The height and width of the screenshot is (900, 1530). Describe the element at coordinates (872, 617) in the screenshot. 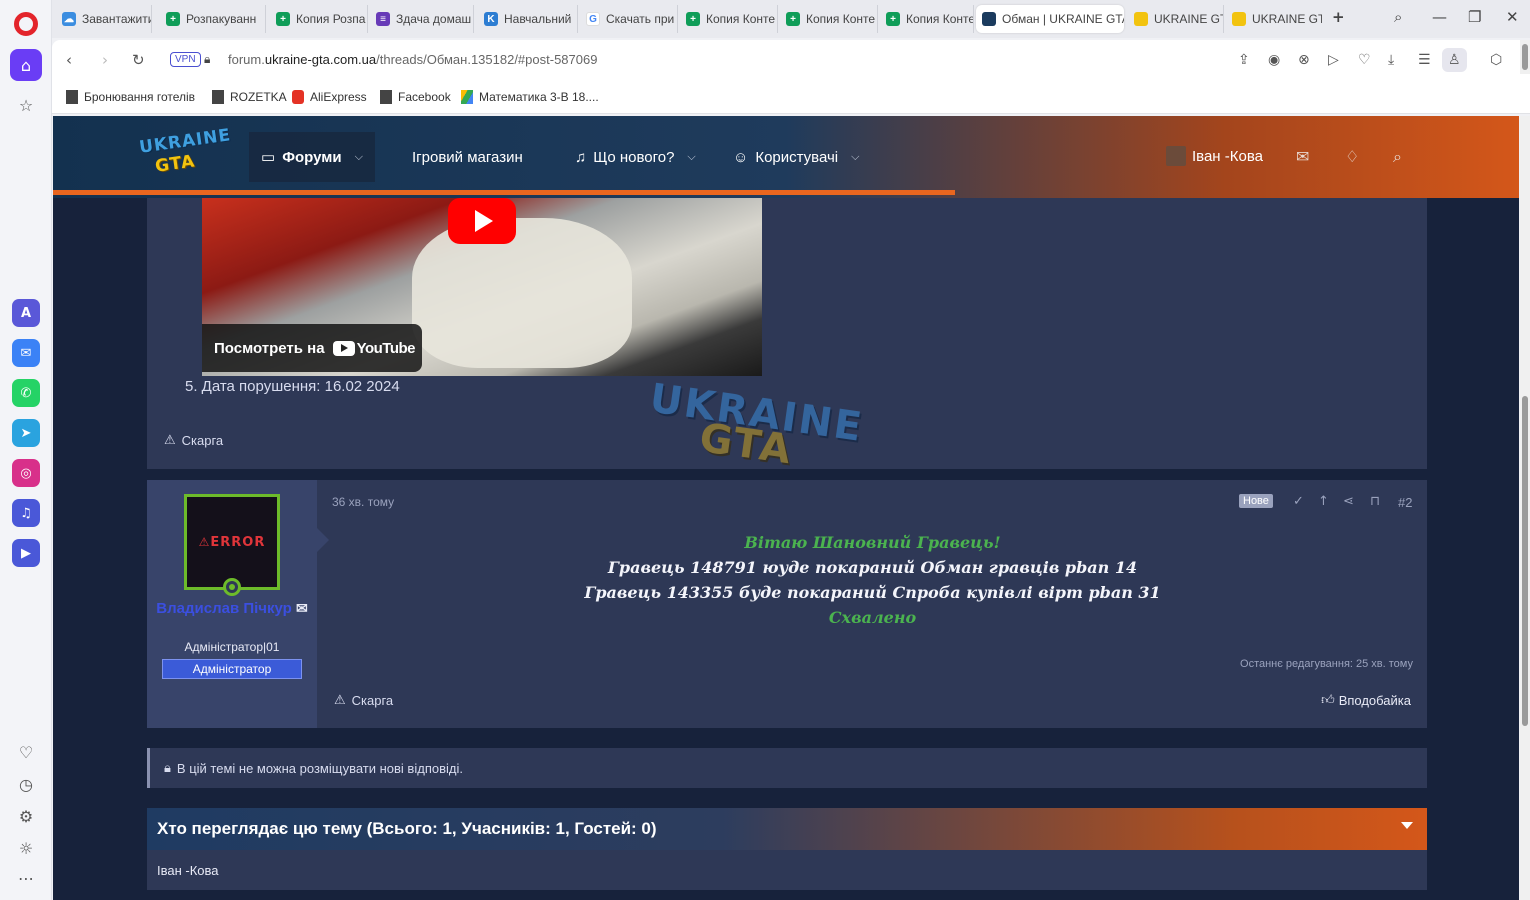

I see `message-status: Схвалено` at that location.